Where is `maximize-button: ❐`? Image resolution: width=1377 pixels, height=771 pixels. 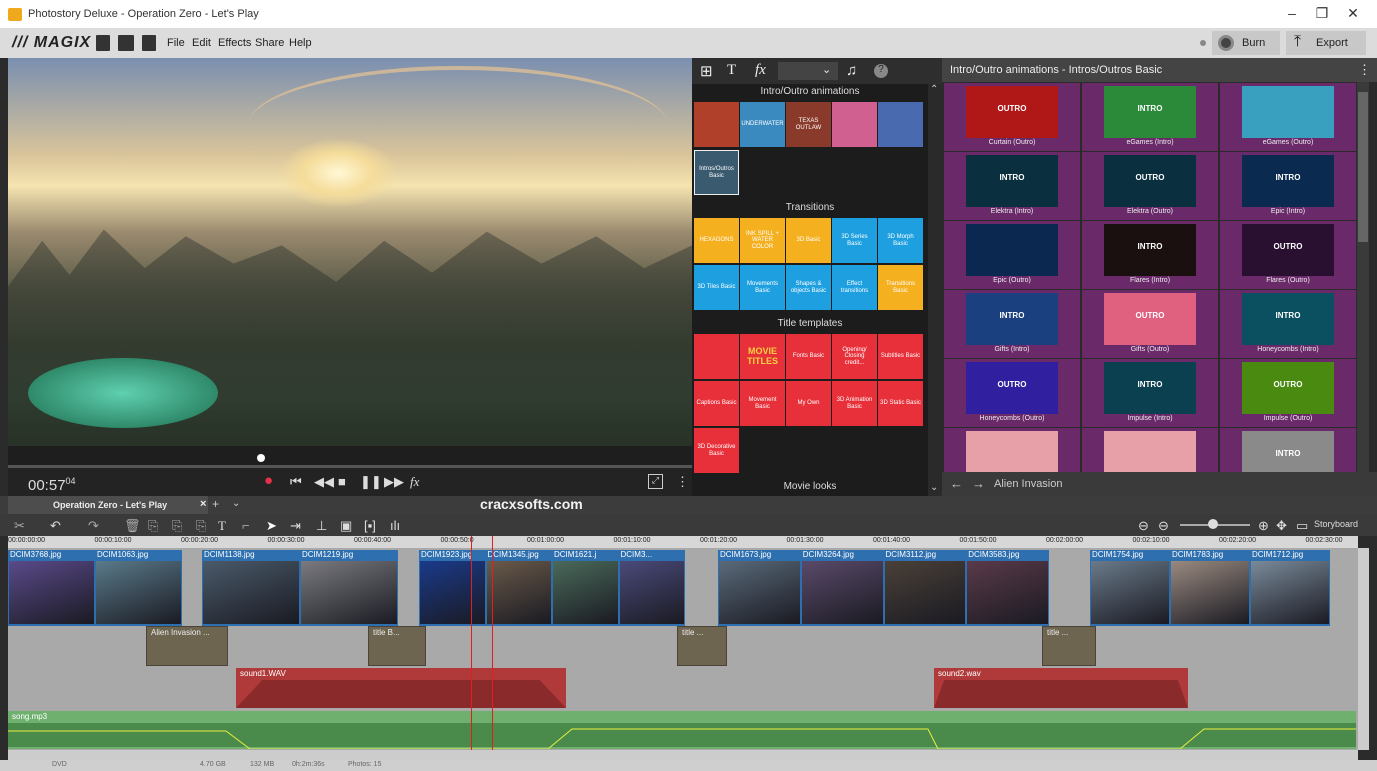
maximize-button: ❐ is located at coordinates (1322, 14).